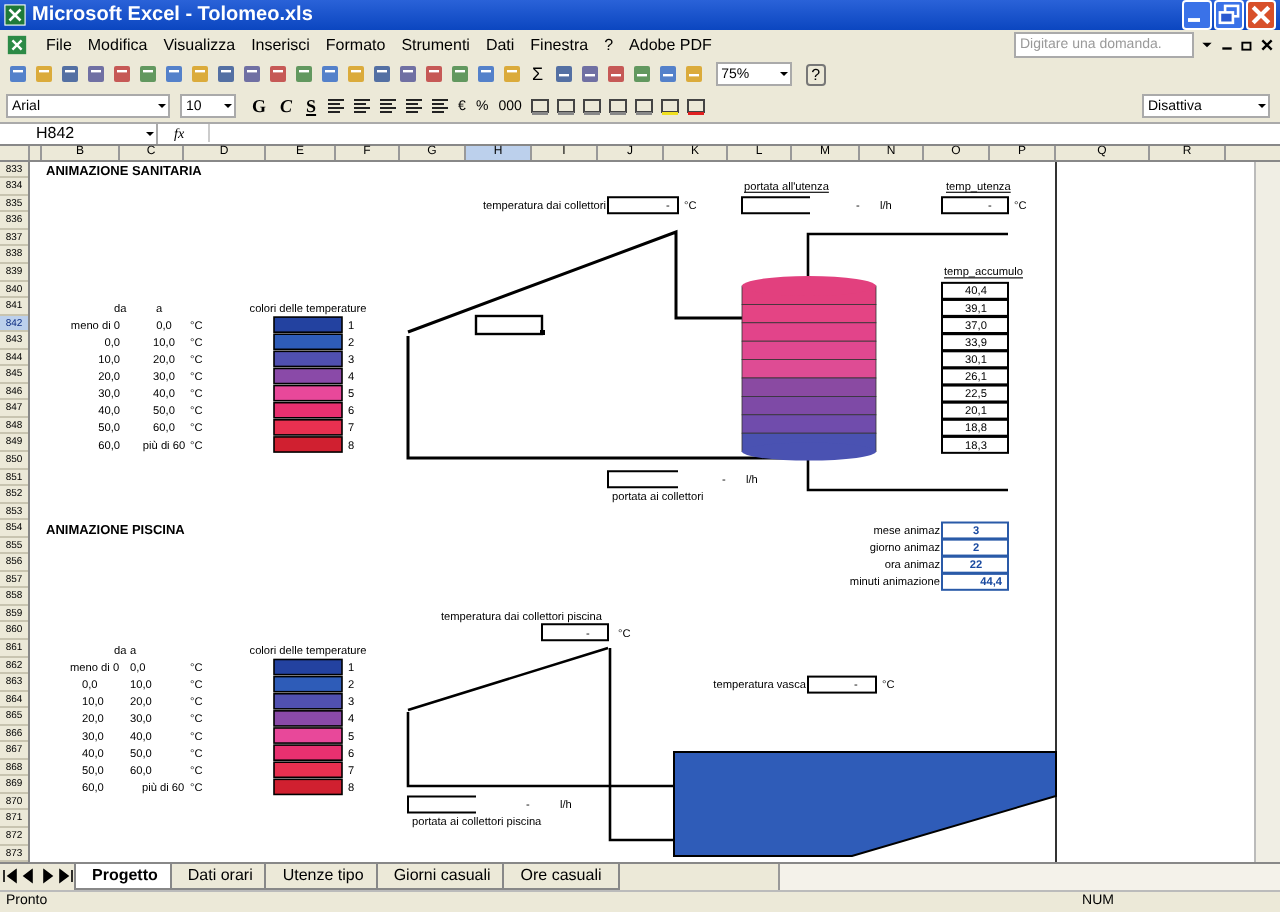 The width and height of the screenshot is (1280, 912). What do you see at coordinates (357, 44) in the screenshot?
I see `menu-item: Formato` at bounding box center [357, 44].